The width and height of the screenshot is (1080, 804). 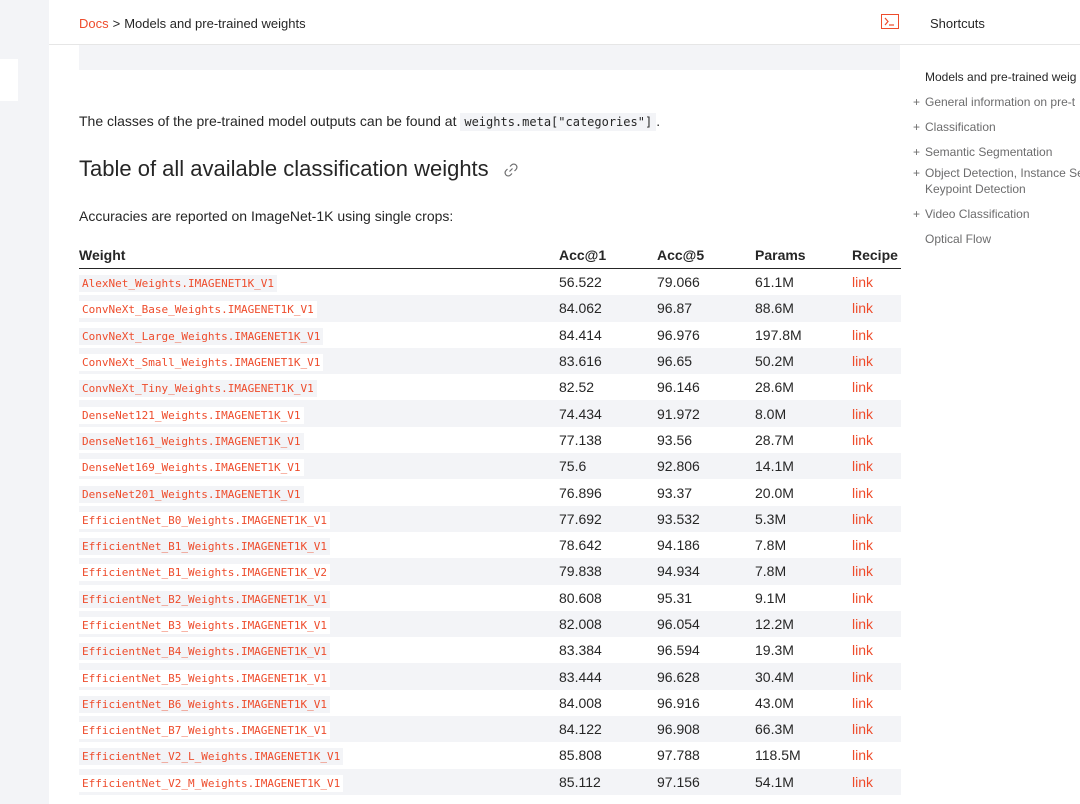 I want to click on acc5-cell: 92.806, so click(x=706, y=466).